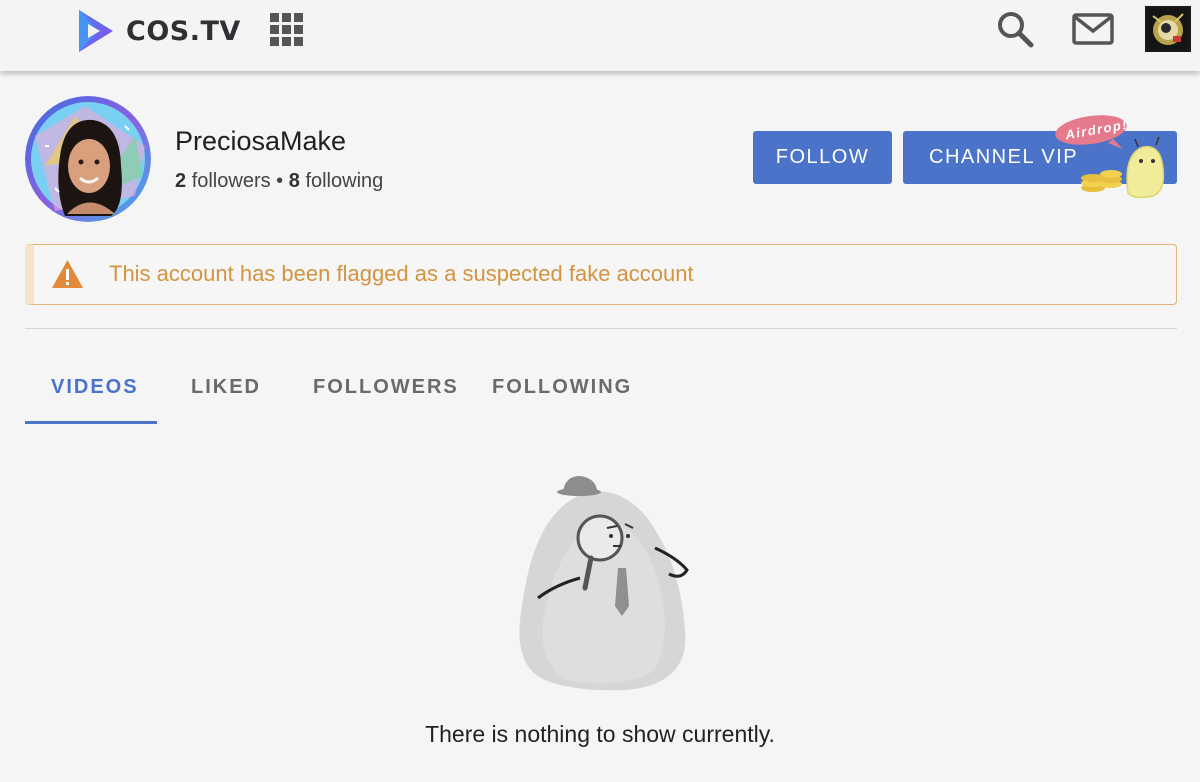 This screenshot has height=782, width=1200. I want to click on apps-grid-icon, so click(286, 29).